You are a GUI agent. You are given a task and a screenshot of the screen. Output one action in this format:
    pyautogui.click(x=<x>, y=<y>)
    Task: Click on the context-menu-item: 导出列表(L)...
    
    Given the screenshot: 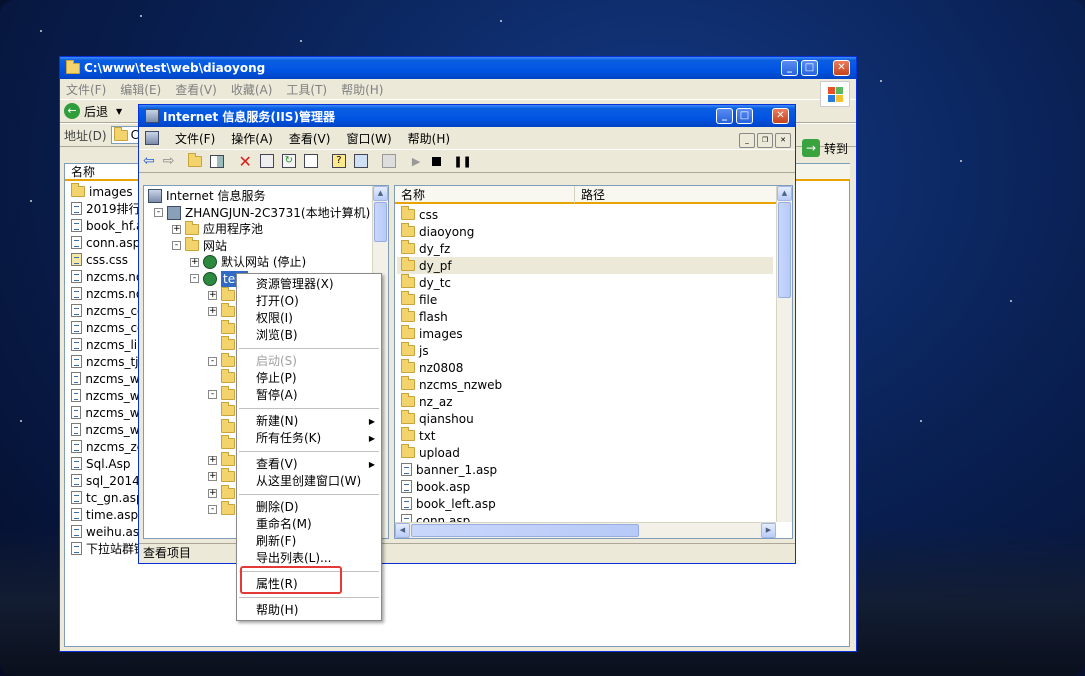 What is the action you would take?
    pyautogui.click(x=309, y=558)
    